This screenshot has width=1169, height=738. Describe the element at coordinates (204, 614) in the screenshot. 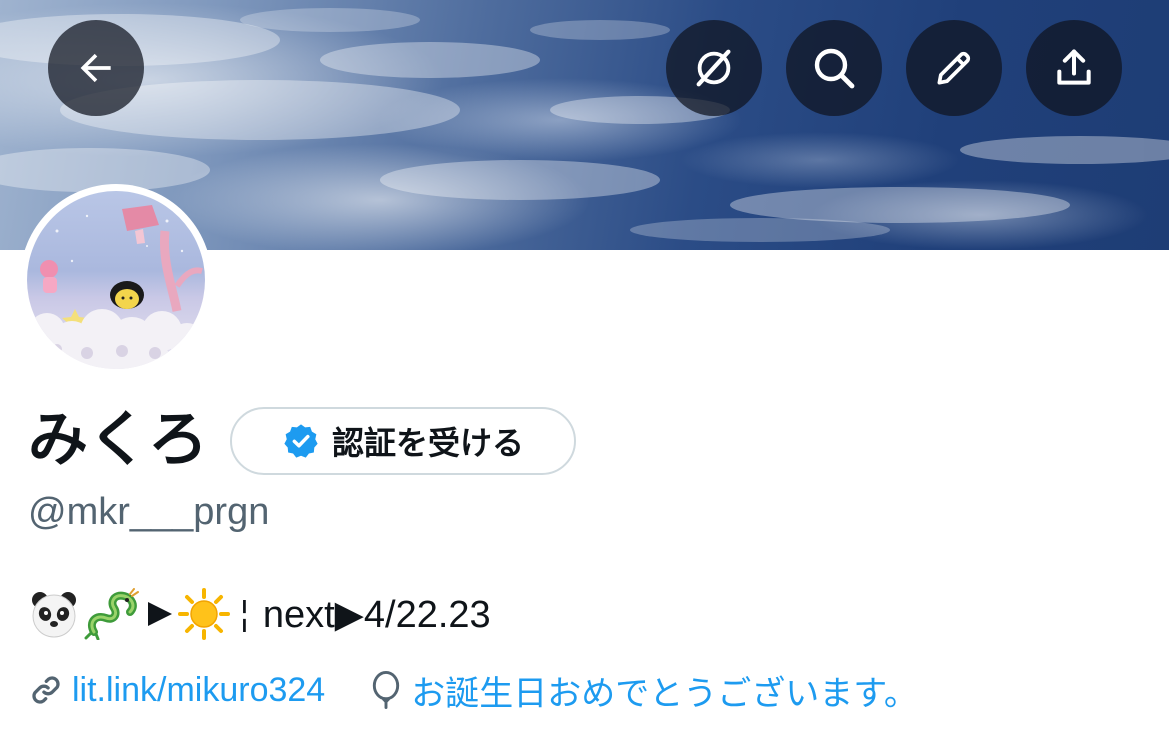

I see `sun-emoji` at that location.